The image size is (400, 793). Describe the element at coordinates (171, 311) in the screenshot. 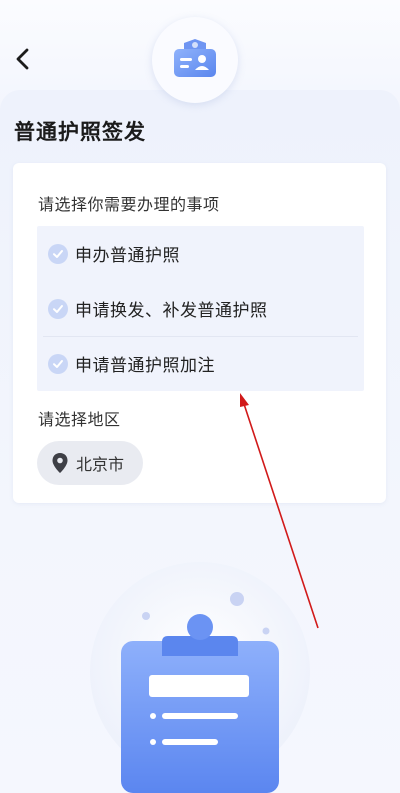

I see `option-label: 申请换发、补发普通护照` at that location.